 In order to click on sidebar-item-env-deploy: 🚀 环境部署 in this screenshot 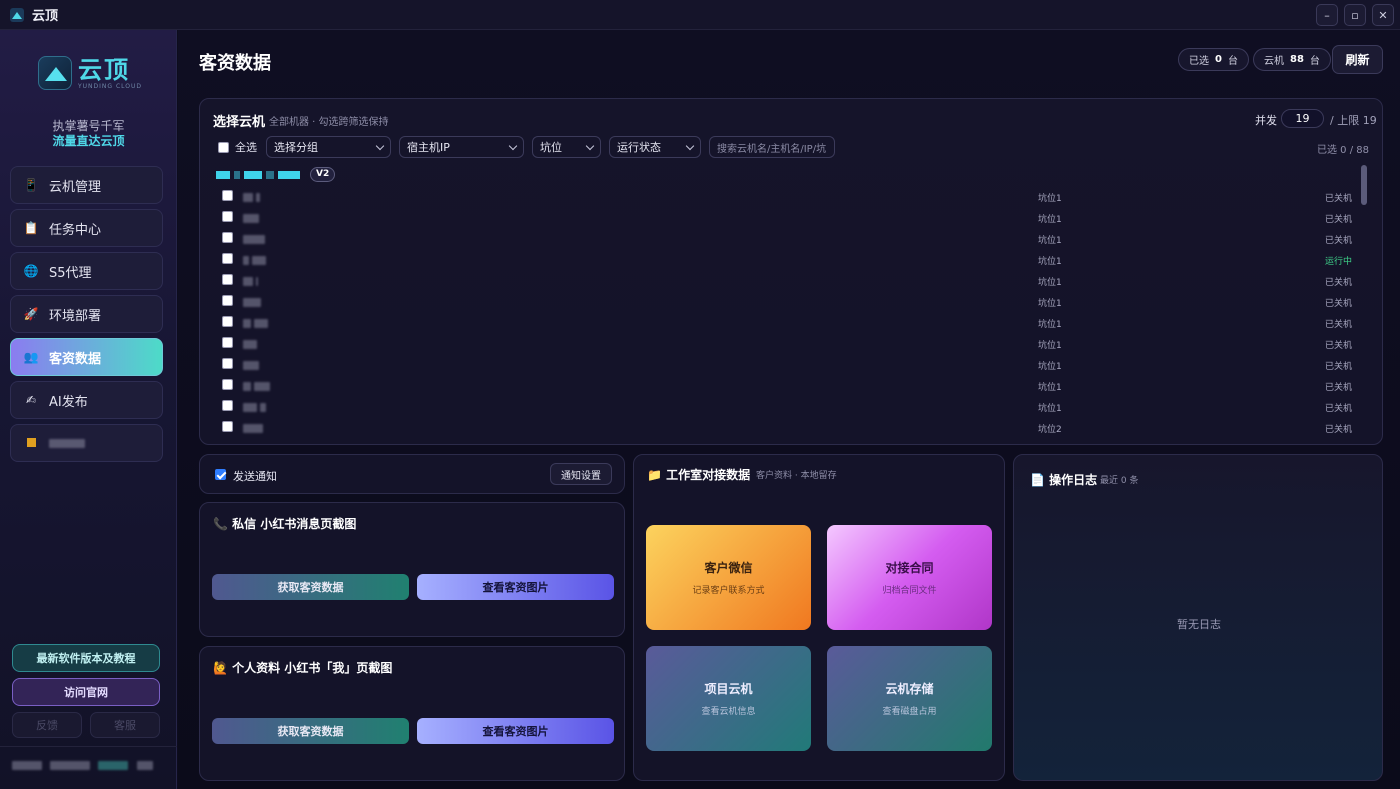, I will do `click(86, 314)`.